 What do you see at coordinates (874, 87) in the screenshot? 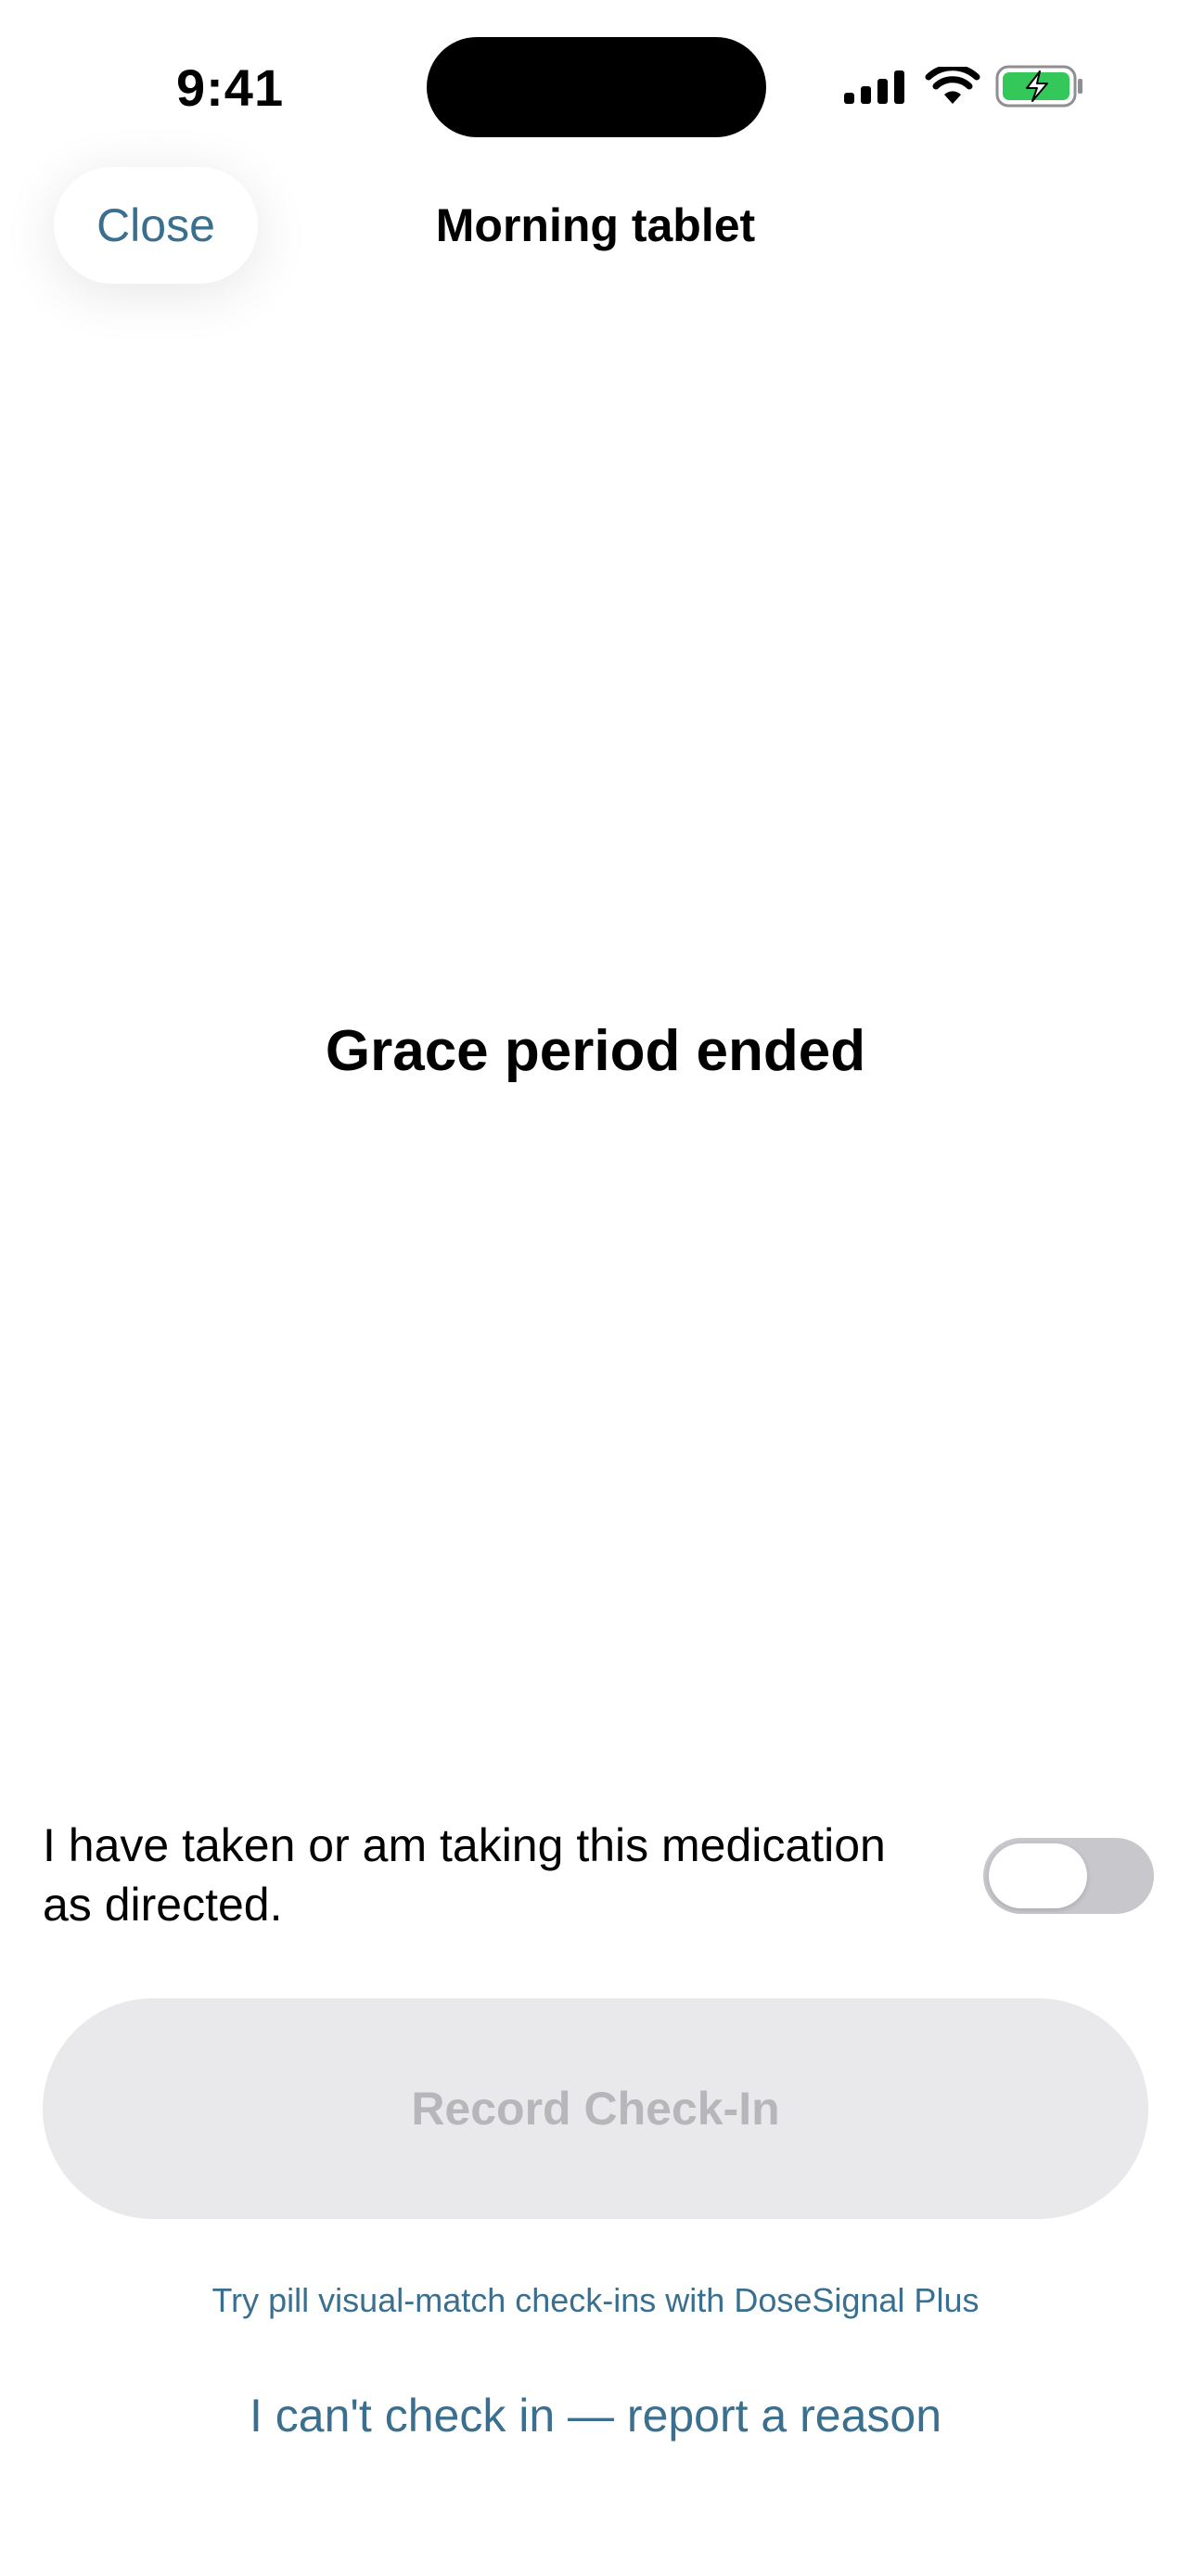
I see `cellular-signal-icon` at bounding box center [874, 87].